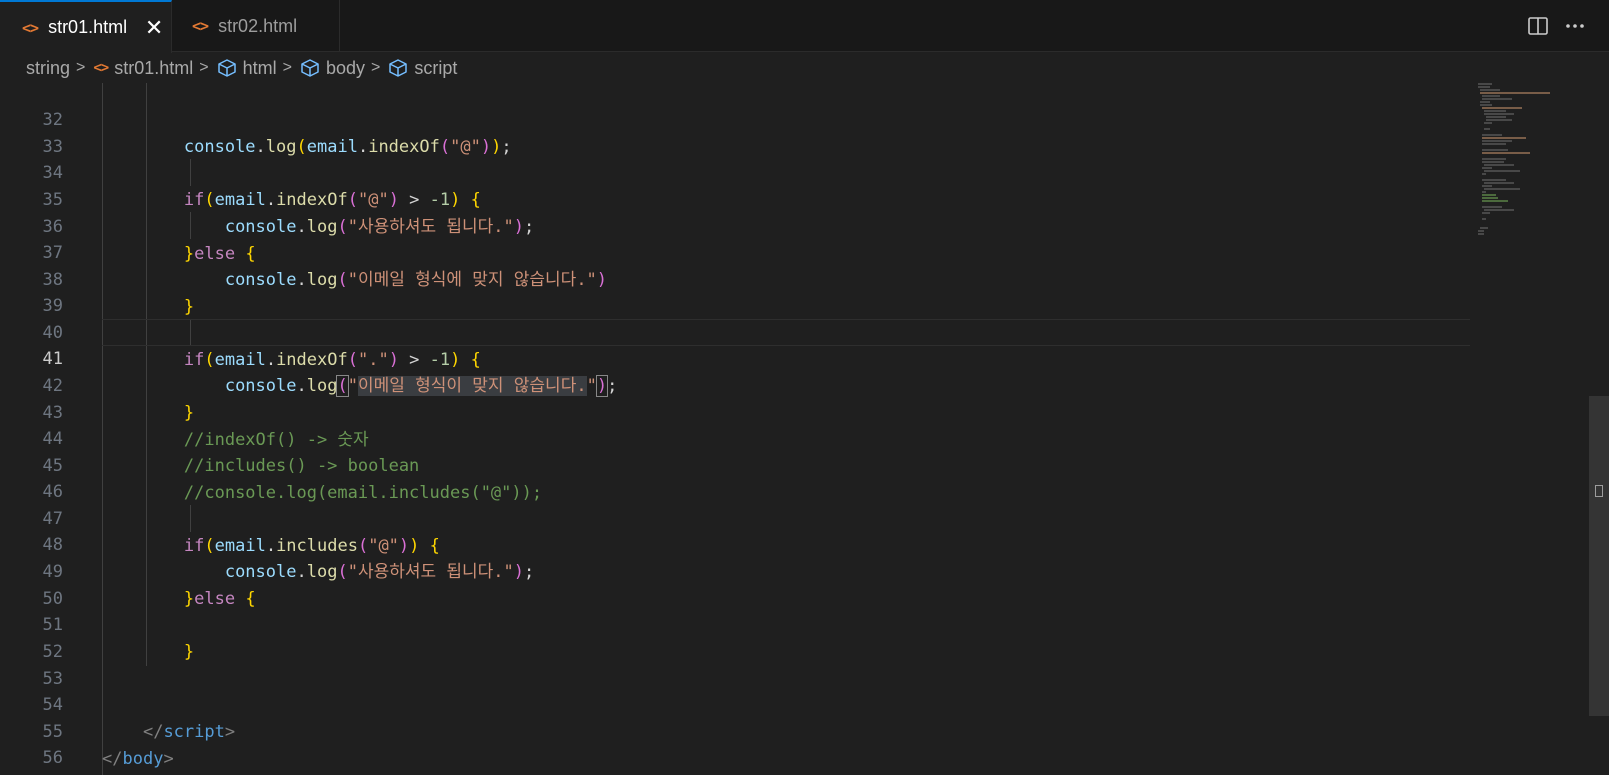 The height and width of the screenshot is (775, 1609). What do you see at coordinates (330, 373) in the screenshot?
I see `code-line-current: 41 console.log("이메일 형식이 맞지 않습니다.");` at bounding box center [330, 373].